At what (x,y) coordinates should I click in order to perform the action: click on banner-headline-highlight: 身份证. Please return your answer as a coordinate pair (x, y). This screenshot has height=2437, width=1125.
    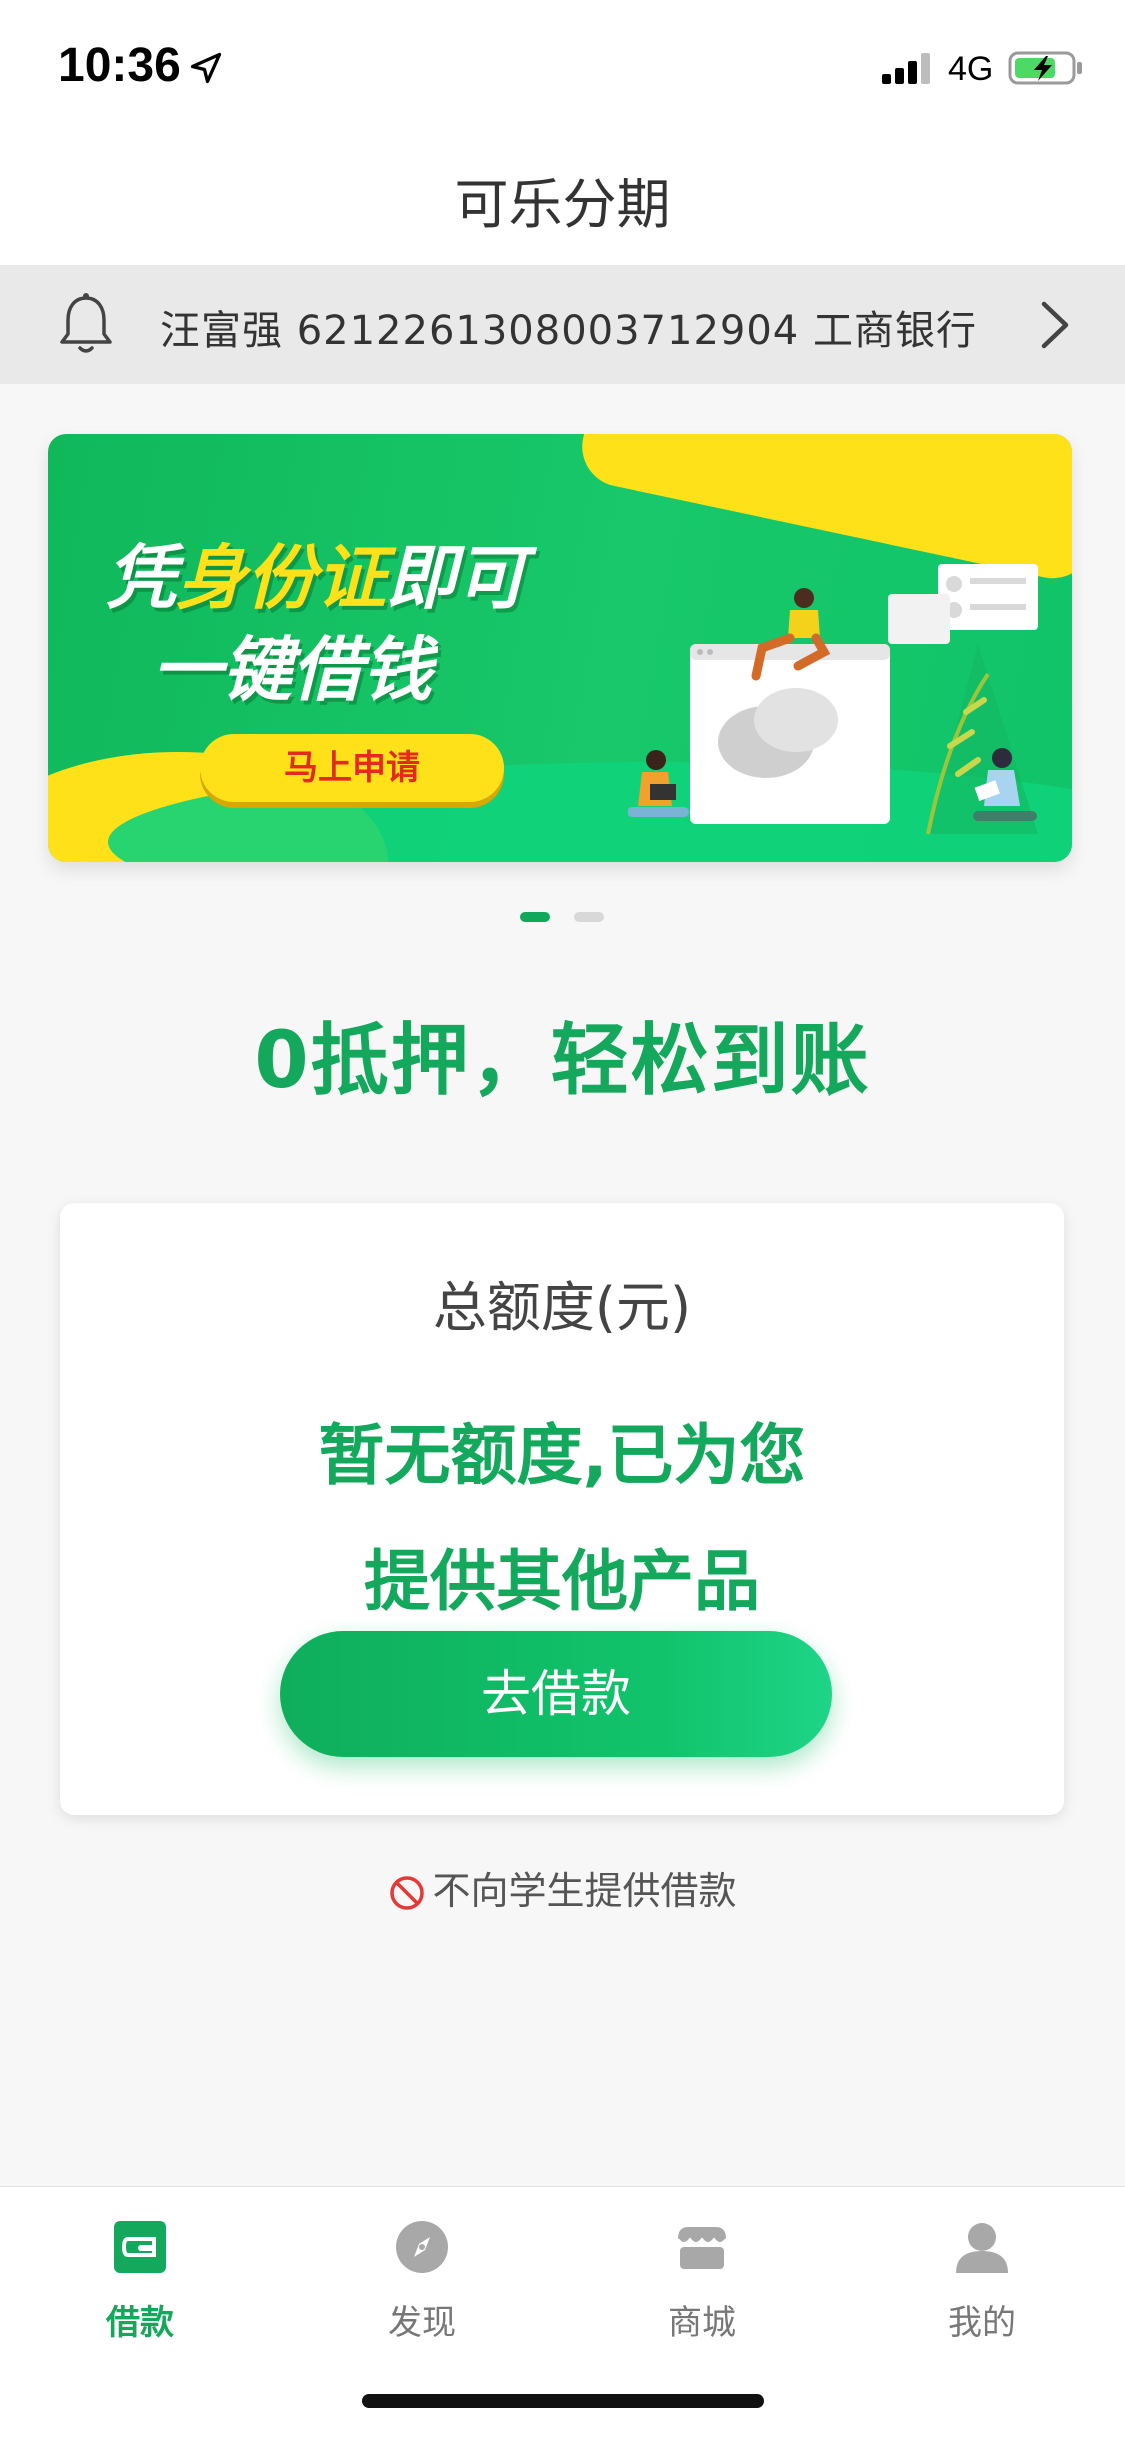
    Looking at the image, I should click on (281, 578).